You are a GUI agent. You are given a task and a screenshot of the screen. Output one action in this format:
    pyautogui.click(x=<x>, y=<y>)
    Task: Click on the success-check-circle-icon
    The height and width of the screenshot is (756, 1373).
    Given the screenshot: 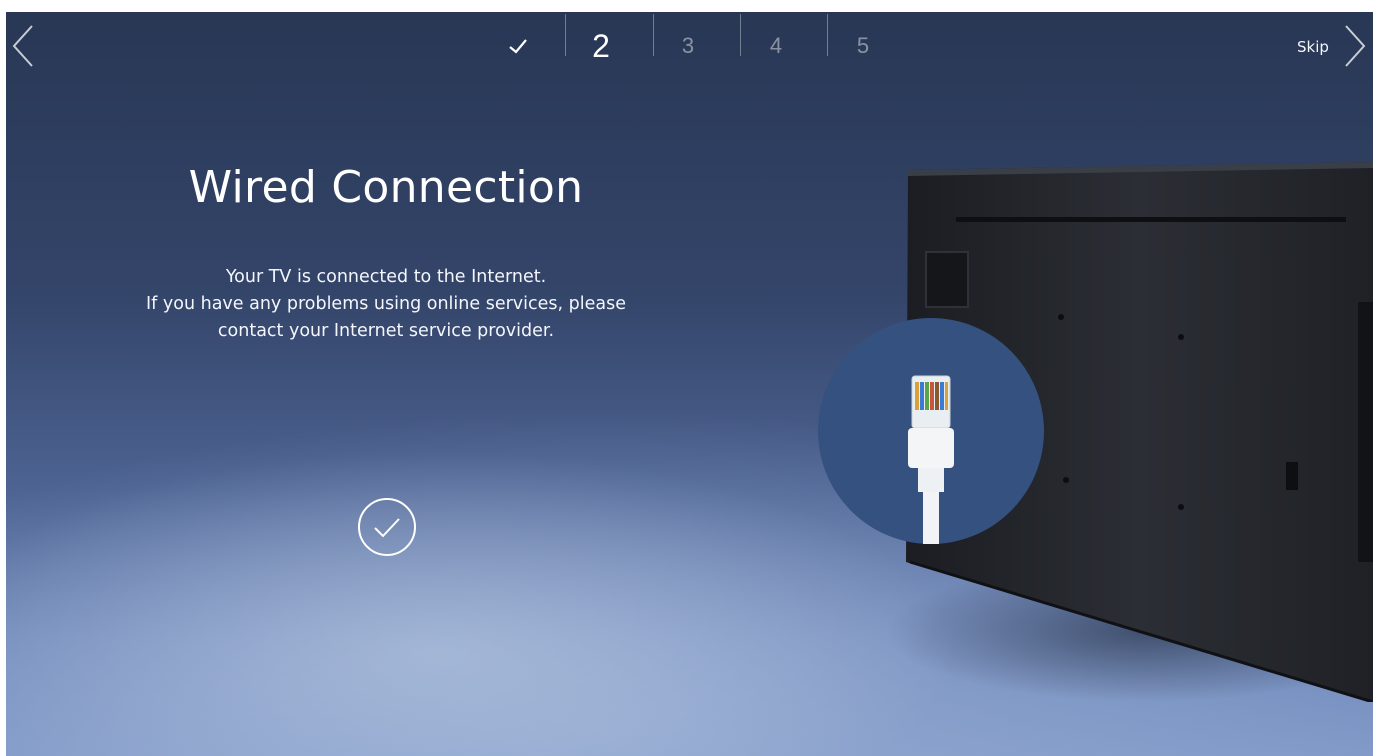 What is the action you would take?
    pyautogui.click(x=387, y=527)
    